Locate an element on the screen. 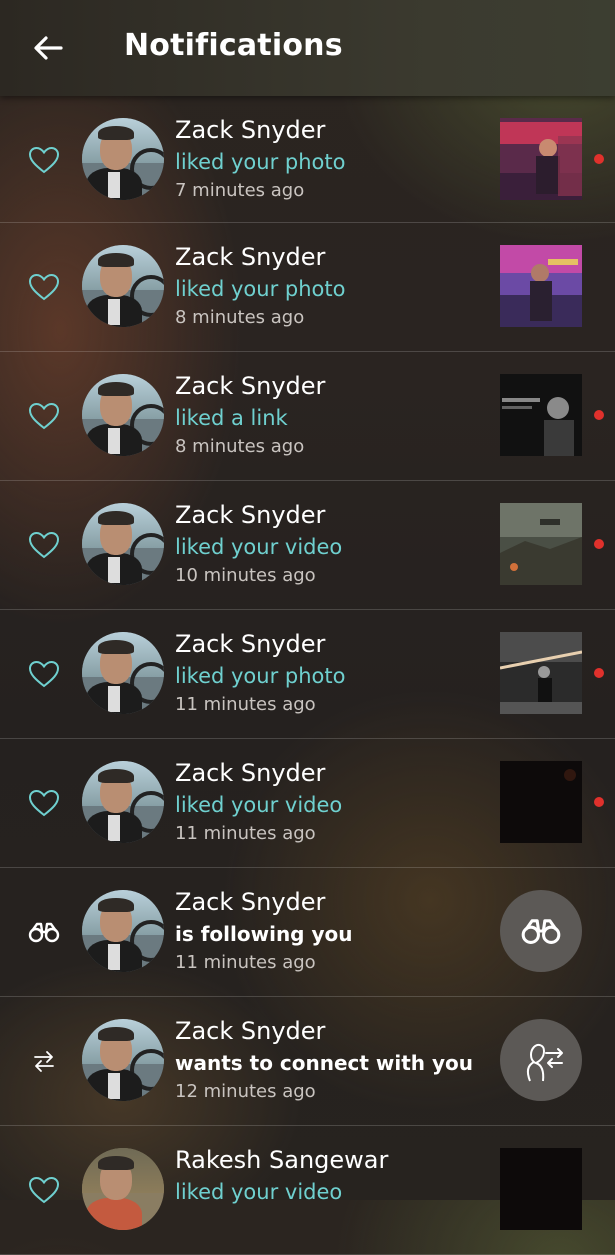  link-thumbnail is located at coordinates (541, 415).